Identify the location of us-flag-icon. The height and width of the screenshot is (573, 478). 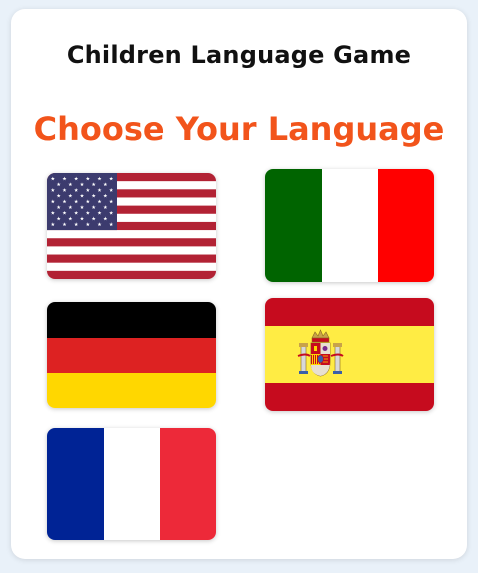
(131, 226).